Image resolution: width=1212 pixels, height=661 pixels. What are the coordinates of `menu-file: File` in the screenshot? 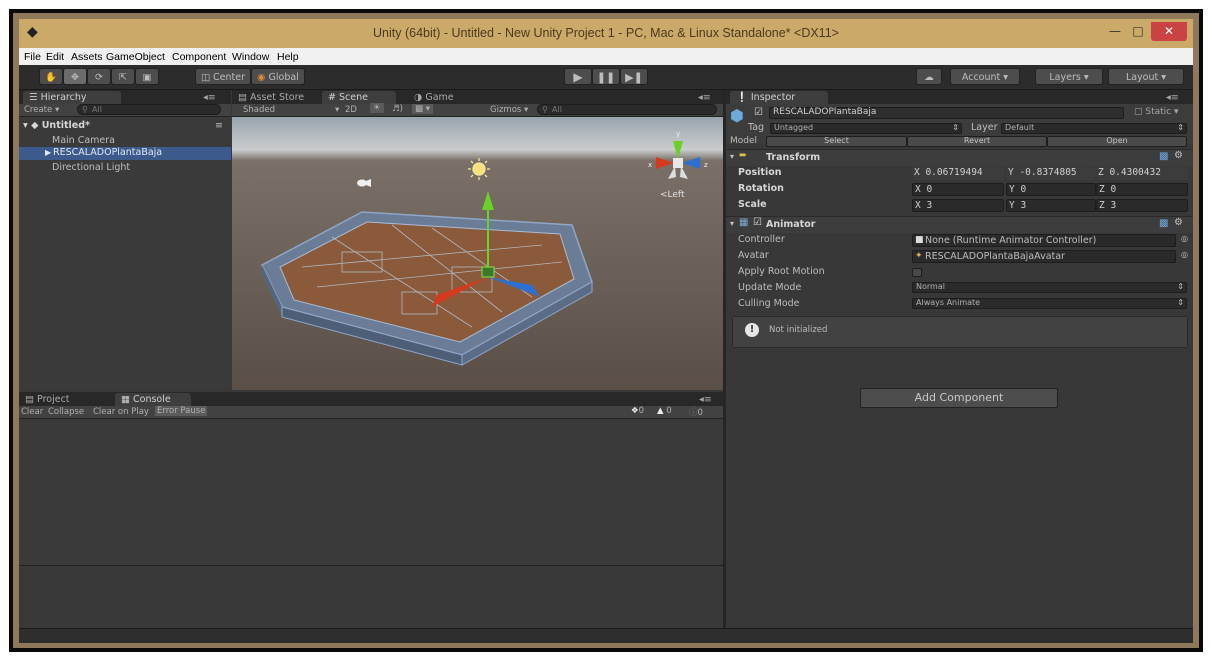 It's located at (32, 57).